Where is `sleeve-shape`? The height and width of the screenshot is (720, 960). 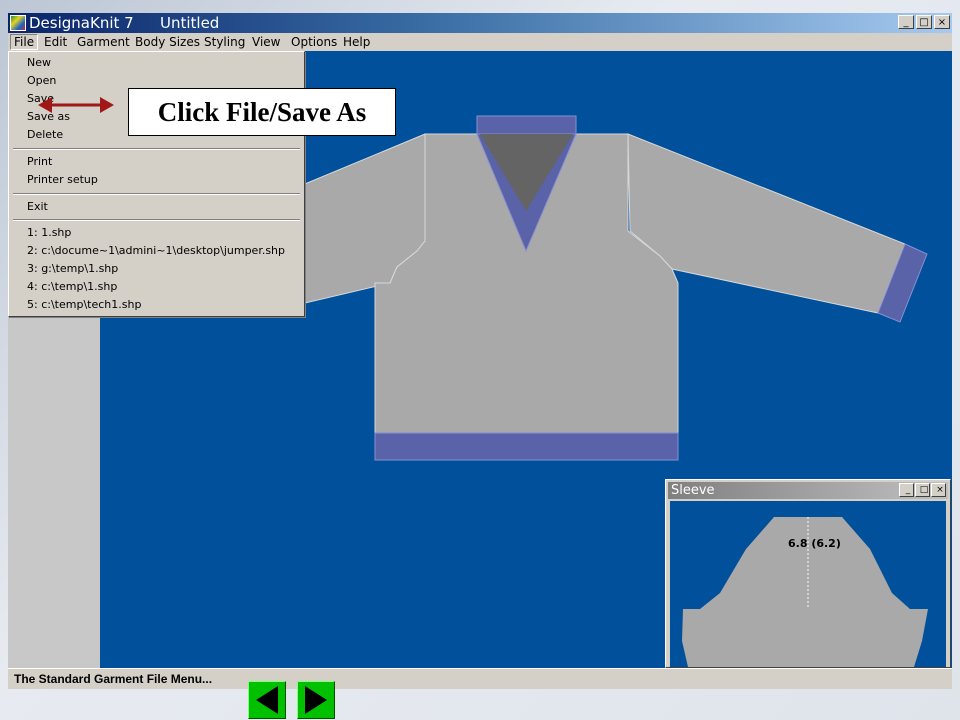 sleeve-shape is located at coordinates (808, 584).